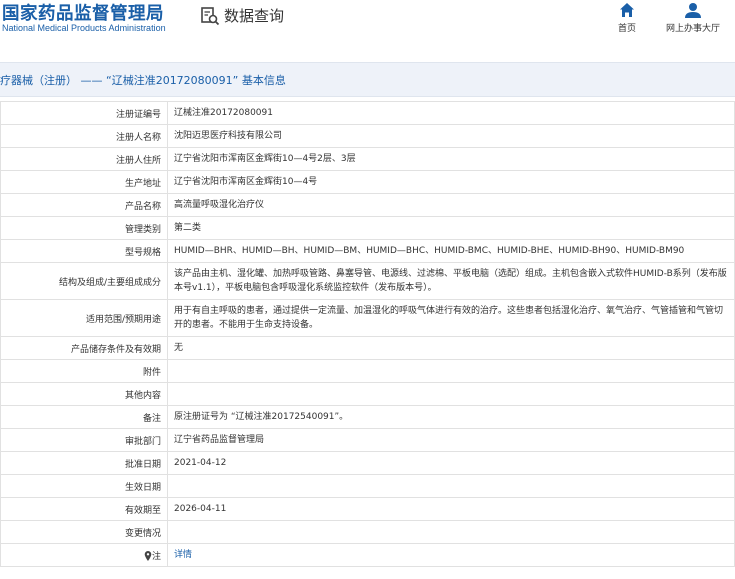 This screenshot has width=735, height=579. What do you see at coordinates (626, 29) in the screenshot?
I see `nav-home-label: 首页` at bounding box center [626, 29].